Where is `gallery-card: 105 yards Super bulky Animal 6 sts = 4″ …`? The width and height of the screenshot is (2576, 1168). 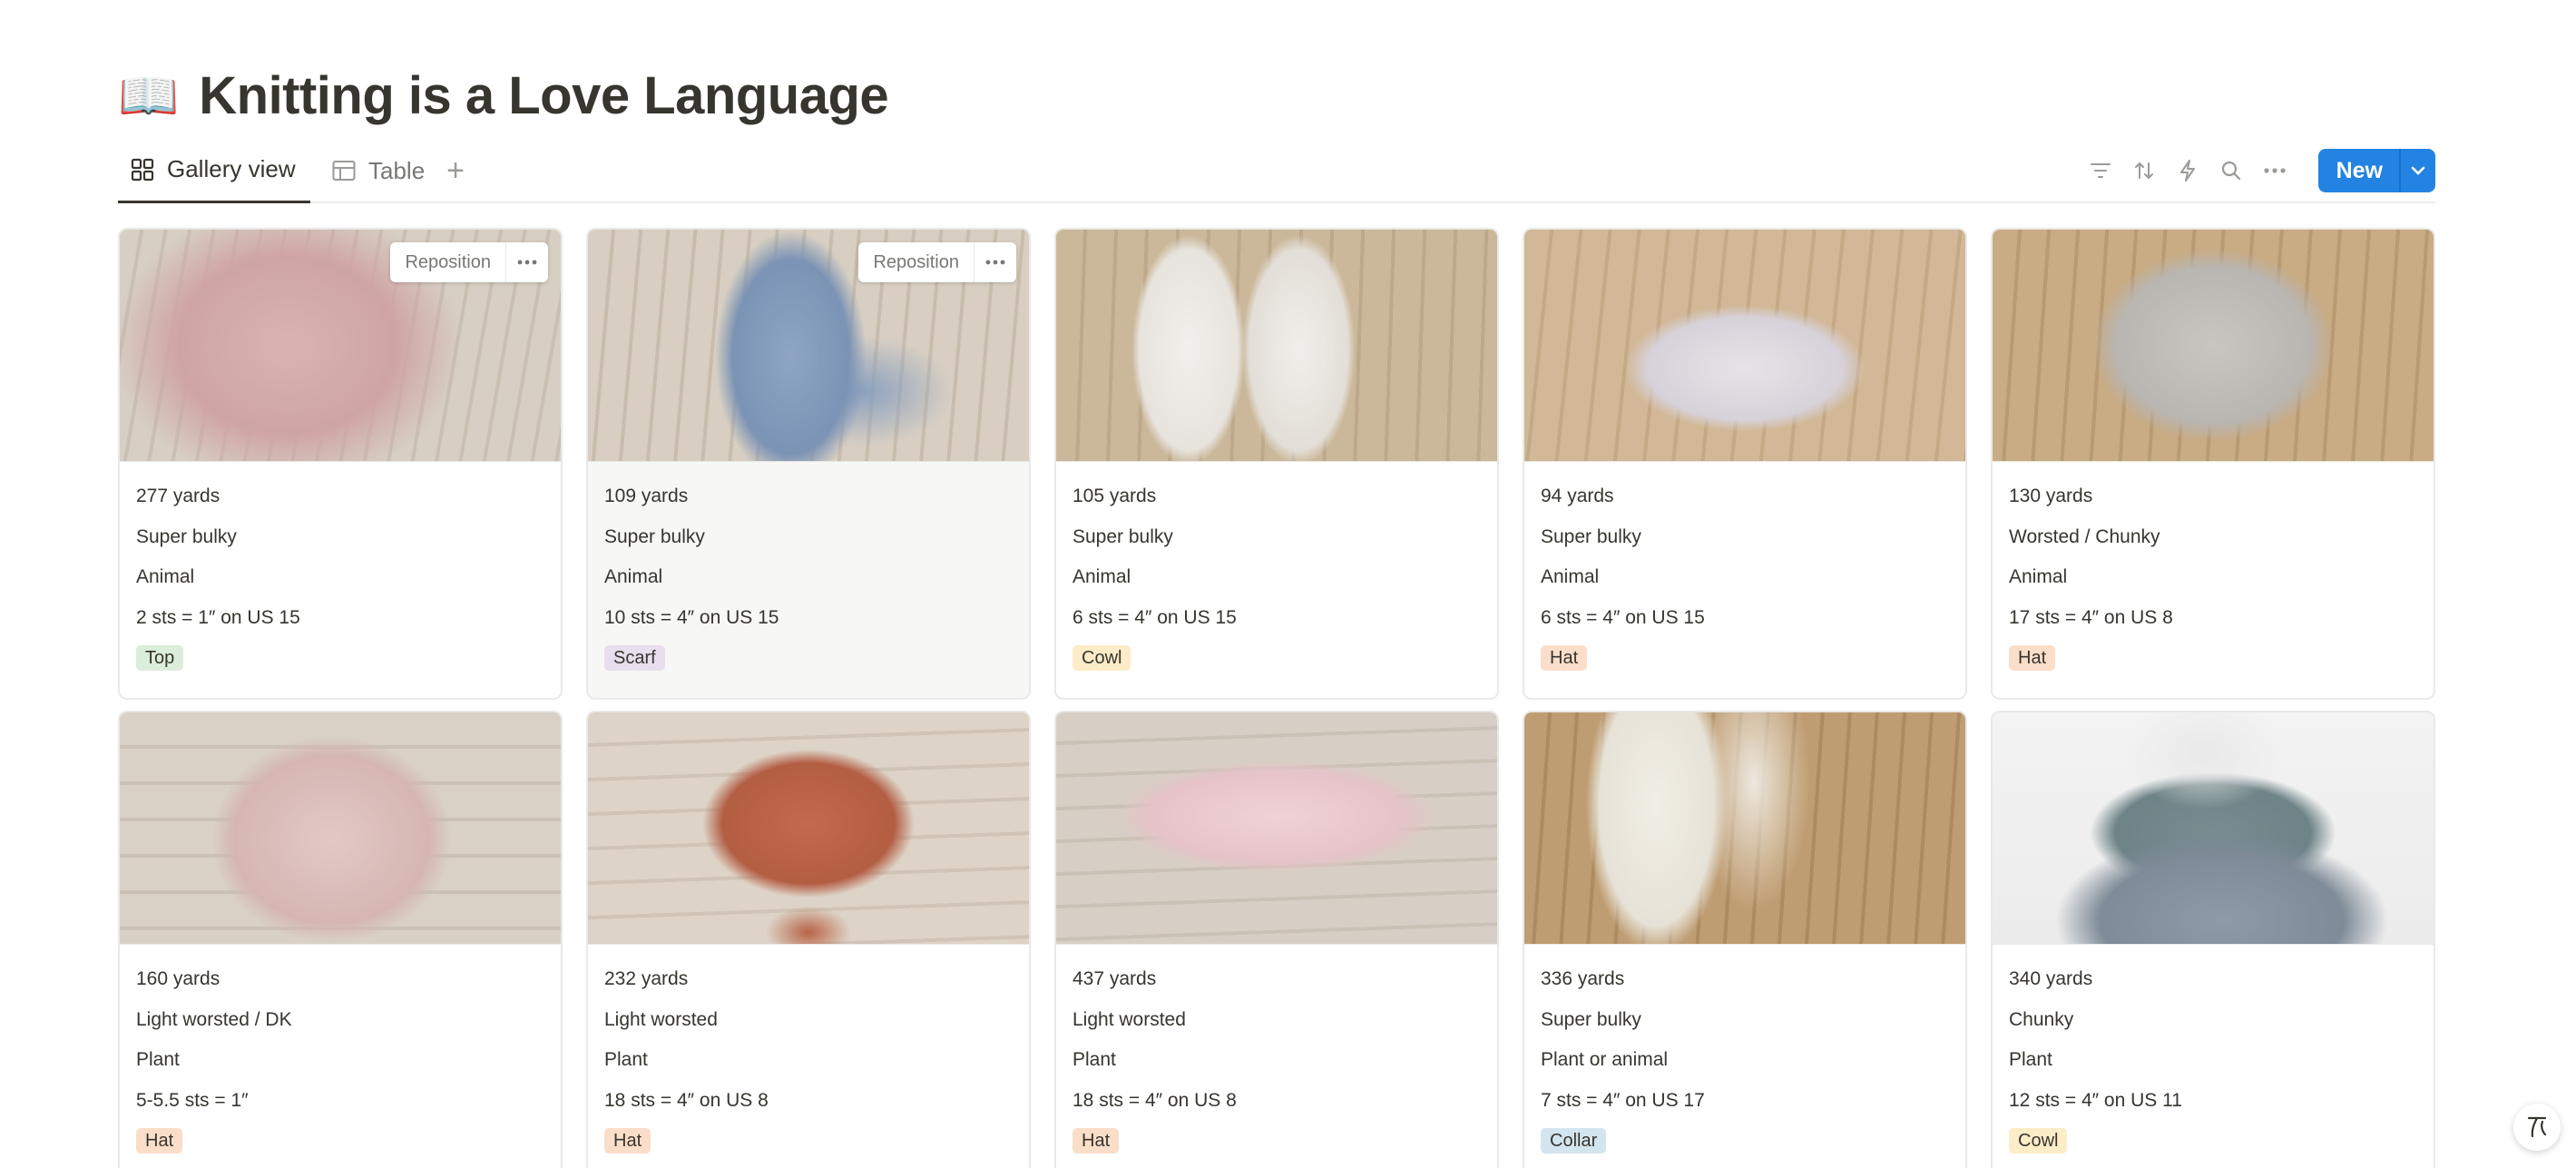
gallery-card: 105 yards Super bulky Animal 6 sts = 4″ … is located at coordinates (1276, 464).